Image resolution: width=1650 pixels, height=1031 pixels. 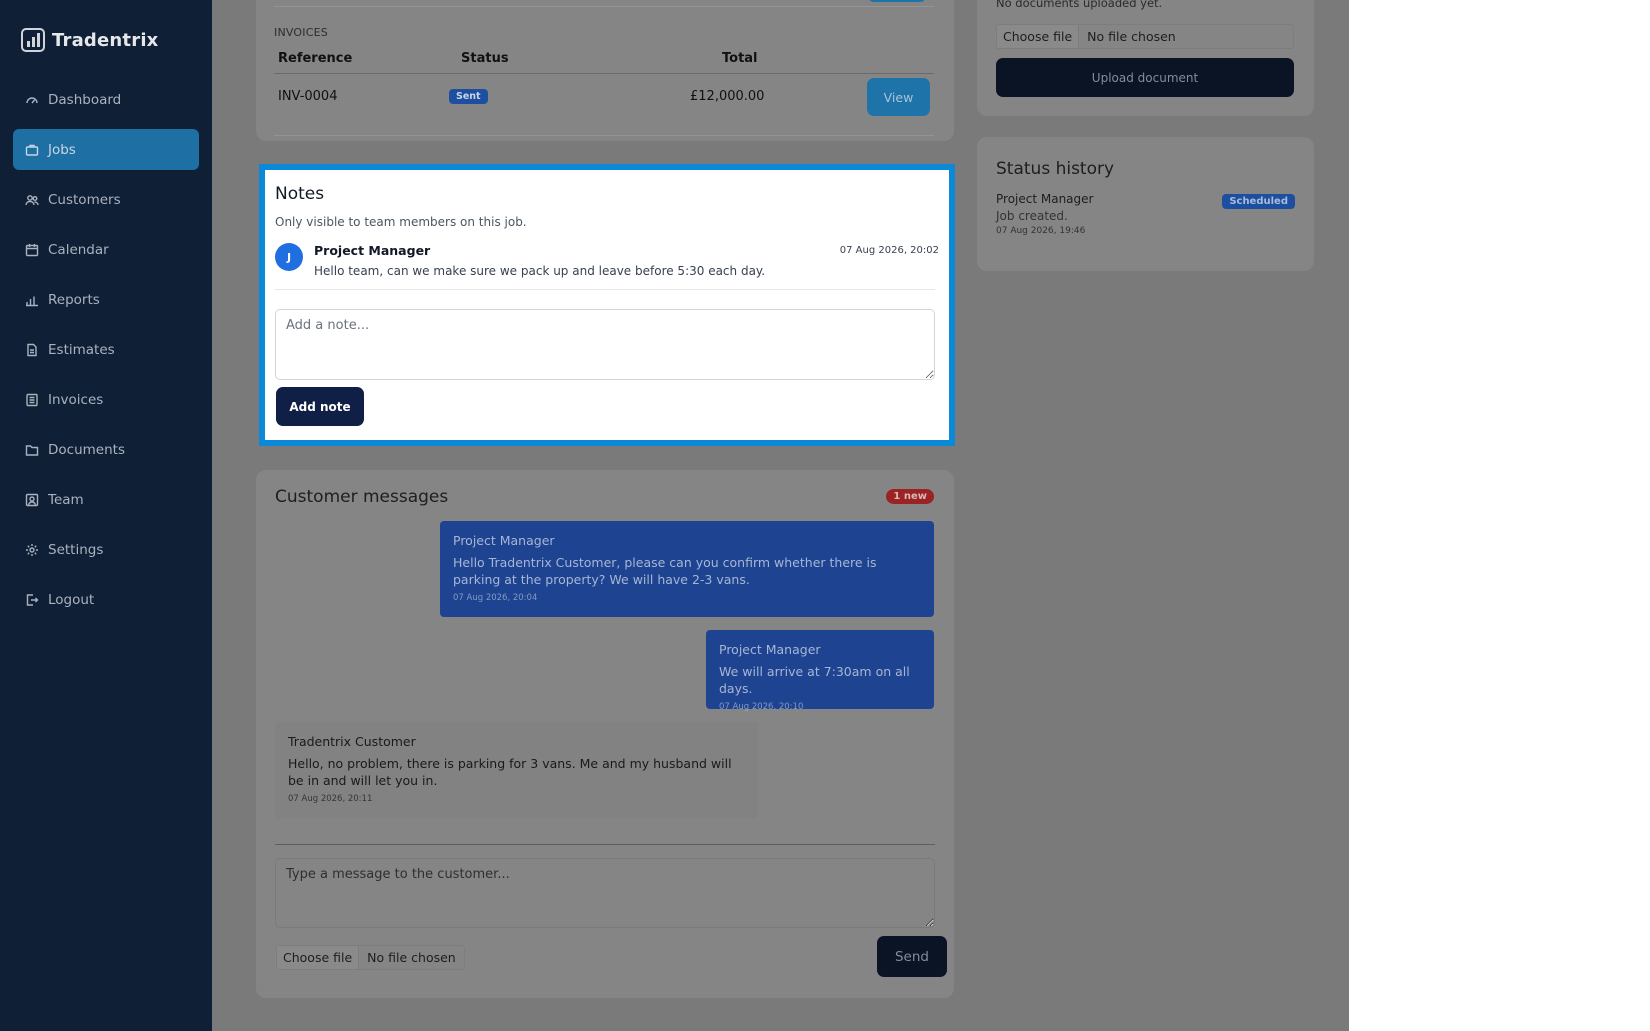 What do you see at coordinates (468, 96) in the screenshot?
I see `status-badge: Sent` at bounding box center [468, 96].